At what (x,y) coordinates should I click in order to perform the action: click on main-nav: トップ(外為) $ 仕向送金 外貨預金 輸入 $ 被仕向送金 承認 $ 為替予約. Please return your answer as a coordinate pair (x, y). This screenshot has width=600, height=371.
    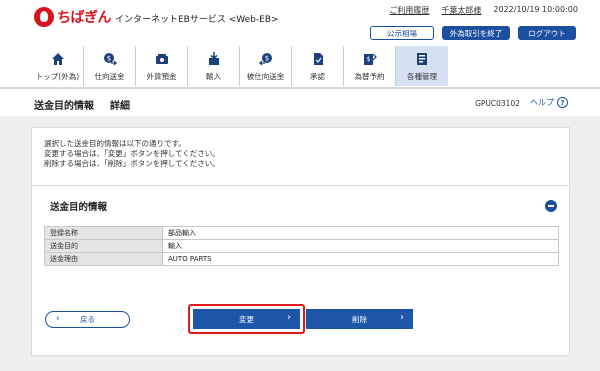
    Looking at the image, I should click on (240, 66).